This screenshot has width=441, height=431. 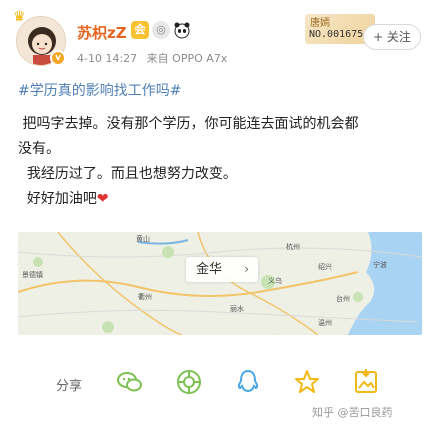 I want to click on post-source: 来自 OPPO A7x, so click(x=187, y=58).